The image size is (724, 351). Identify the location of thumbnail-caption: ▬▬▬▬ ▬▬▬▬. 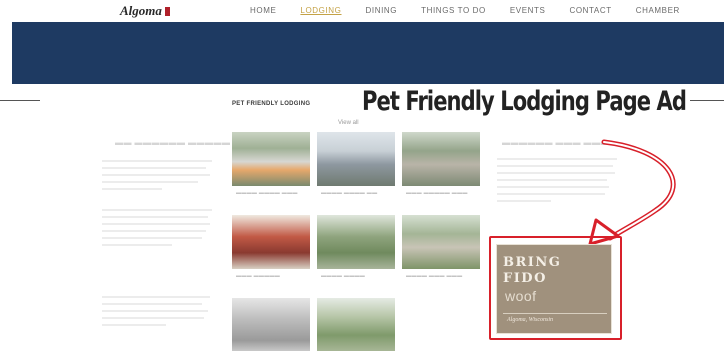
(343, 276).